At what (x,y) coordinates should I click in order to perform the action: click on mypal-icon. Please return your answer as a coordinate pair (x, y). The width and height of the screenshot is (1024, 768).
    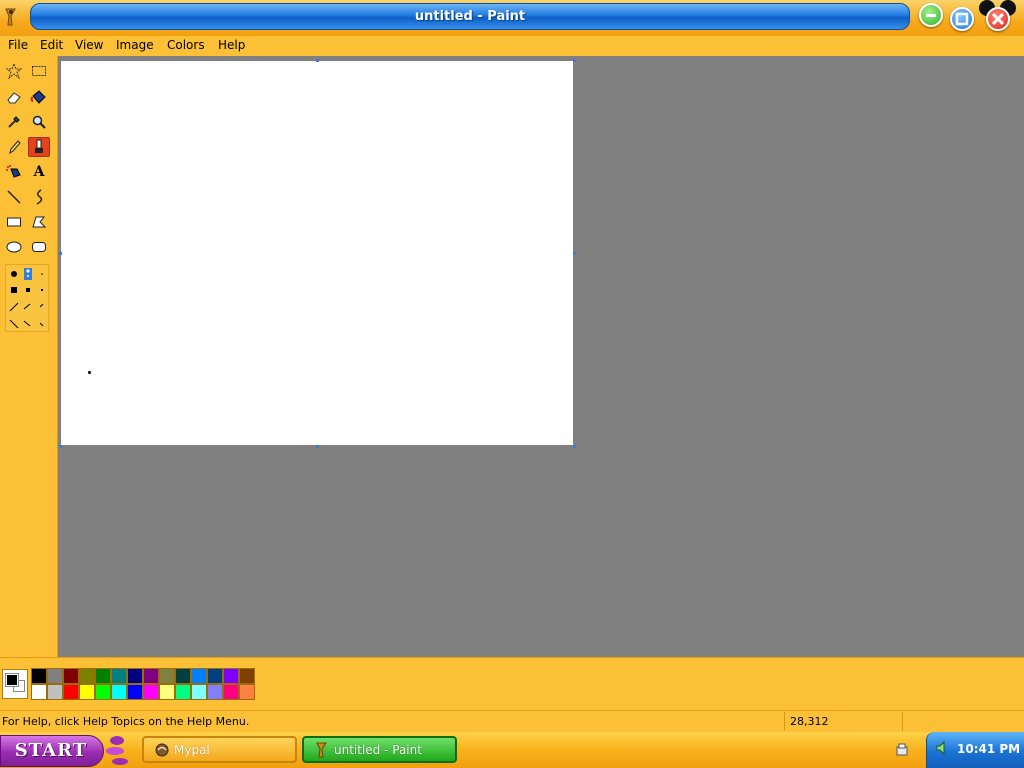
    Looking at the image, I should click on (162, 750).